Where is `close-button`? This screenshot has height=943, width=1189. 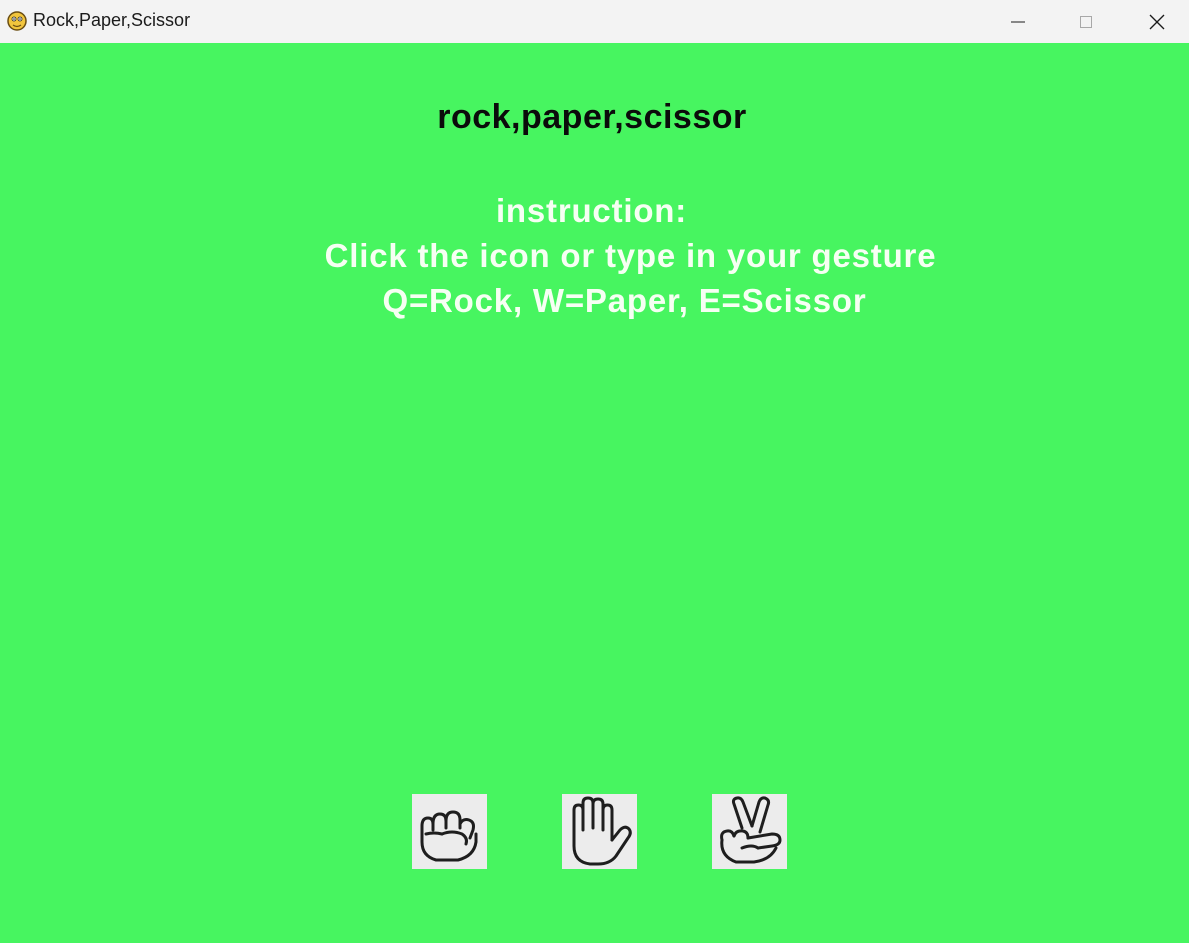 close-button is located at coordinates (1157, 21).